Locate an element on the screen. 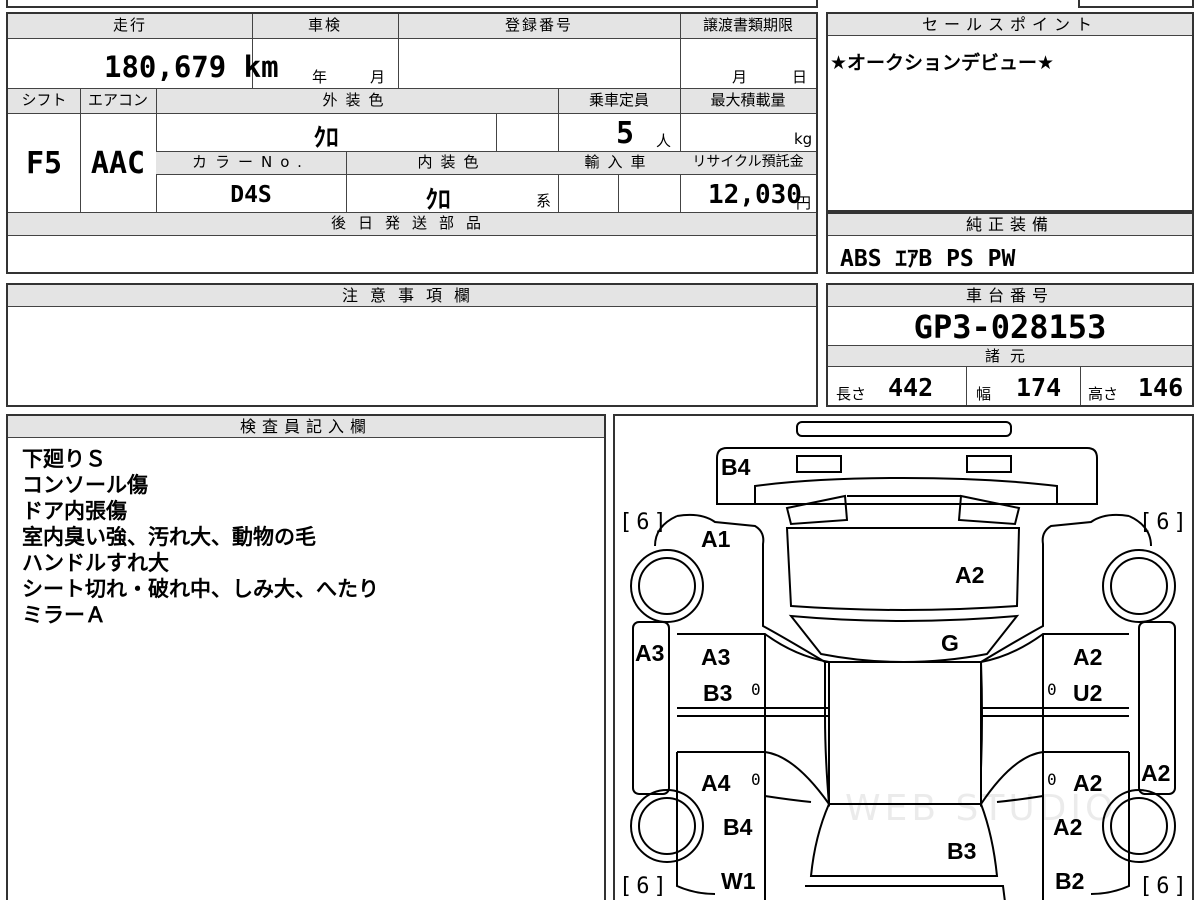 The image size is (1200, 900). mark-left-fender-a3: A3 is located at coordinates (650, 653).